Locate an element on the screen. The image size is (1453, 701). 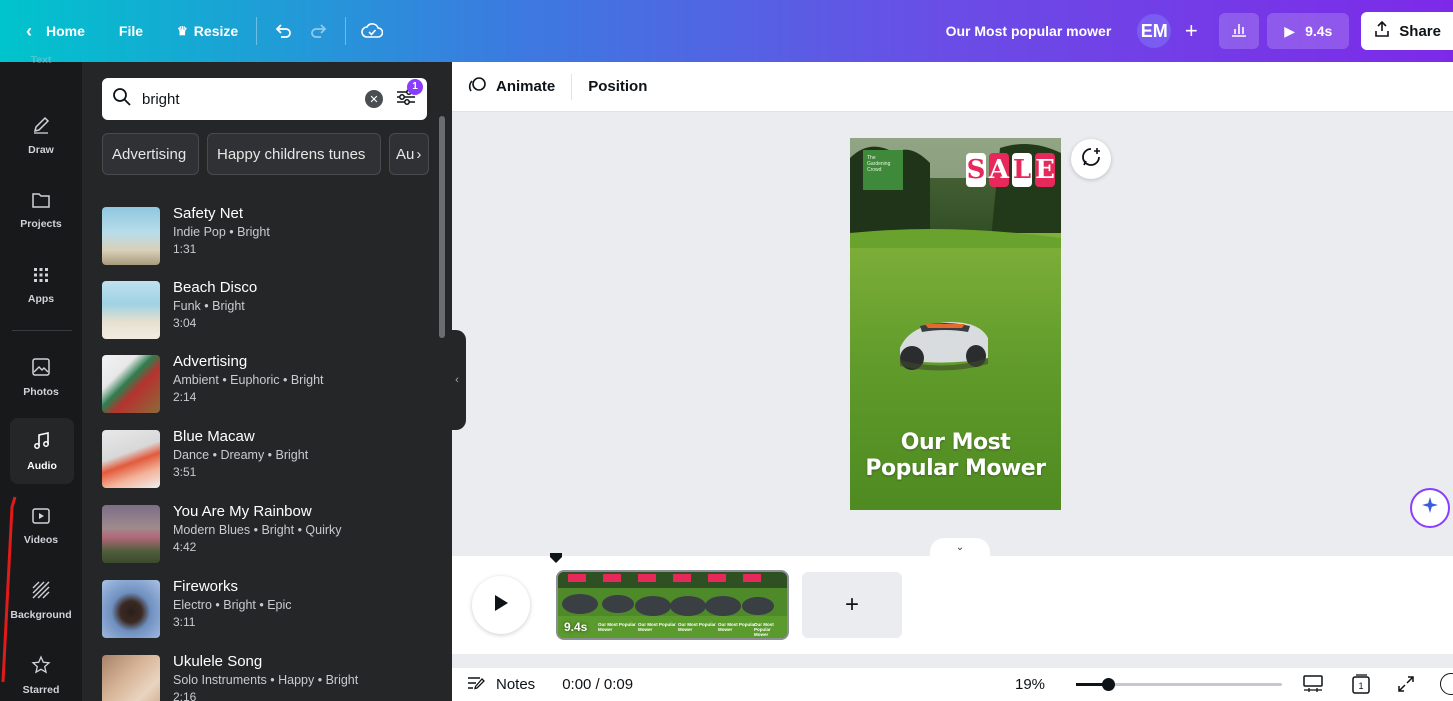
page-count-icon: 1 is located at coordinates (1361, 686).